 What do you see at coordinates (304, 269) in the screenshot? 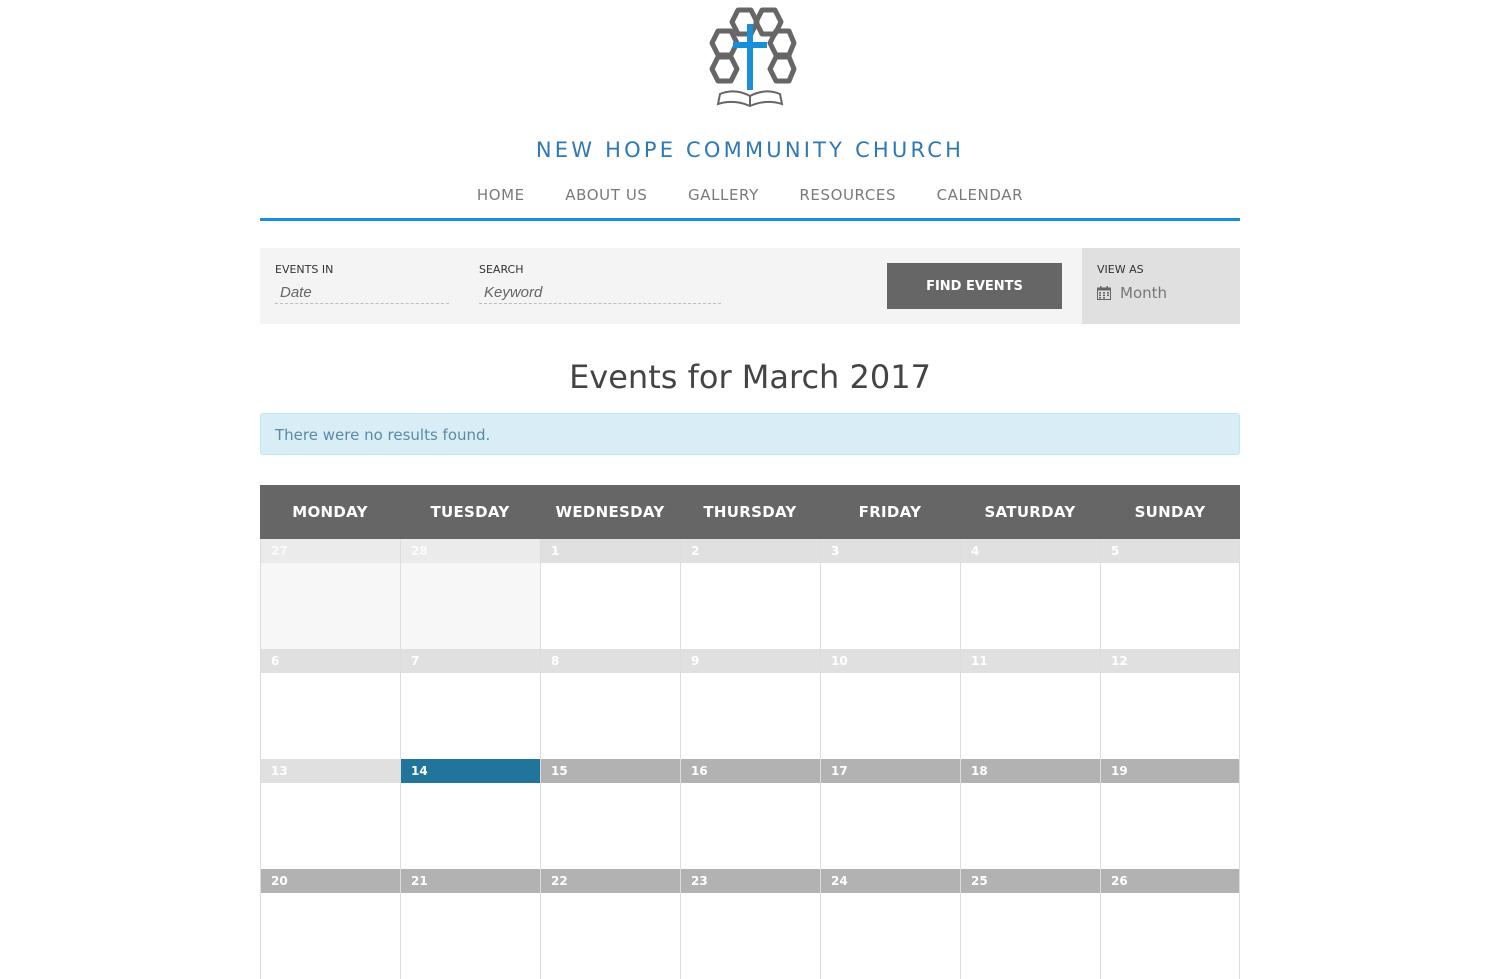
I see `events-in-label: EVENTS IN` at bounding box center [304, 269].